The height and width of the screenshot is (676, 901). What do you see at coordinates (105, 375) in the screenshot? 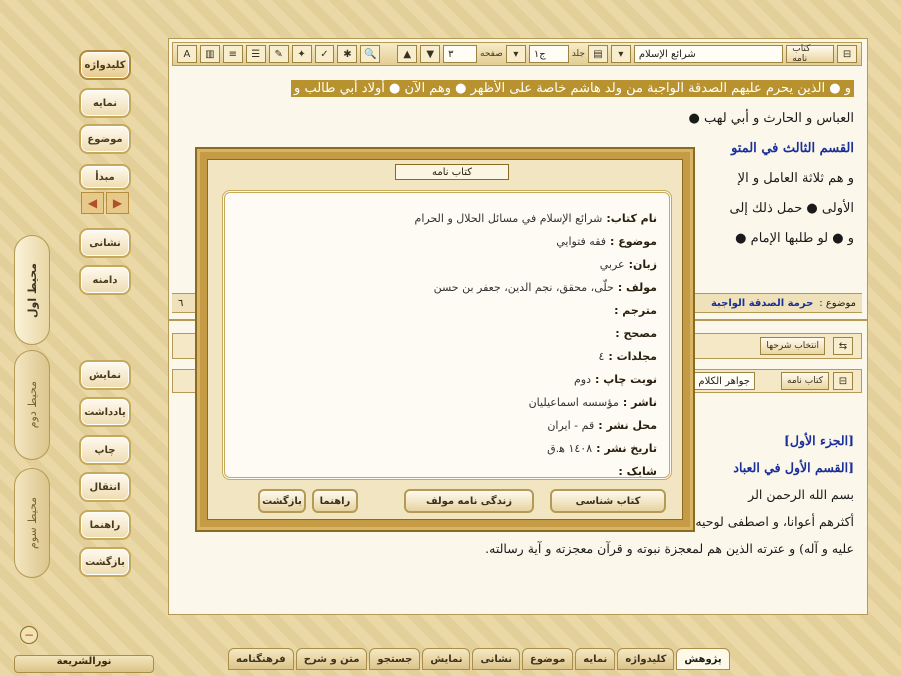
I see `display-button: نمايش` at bounding box center [105, 375].